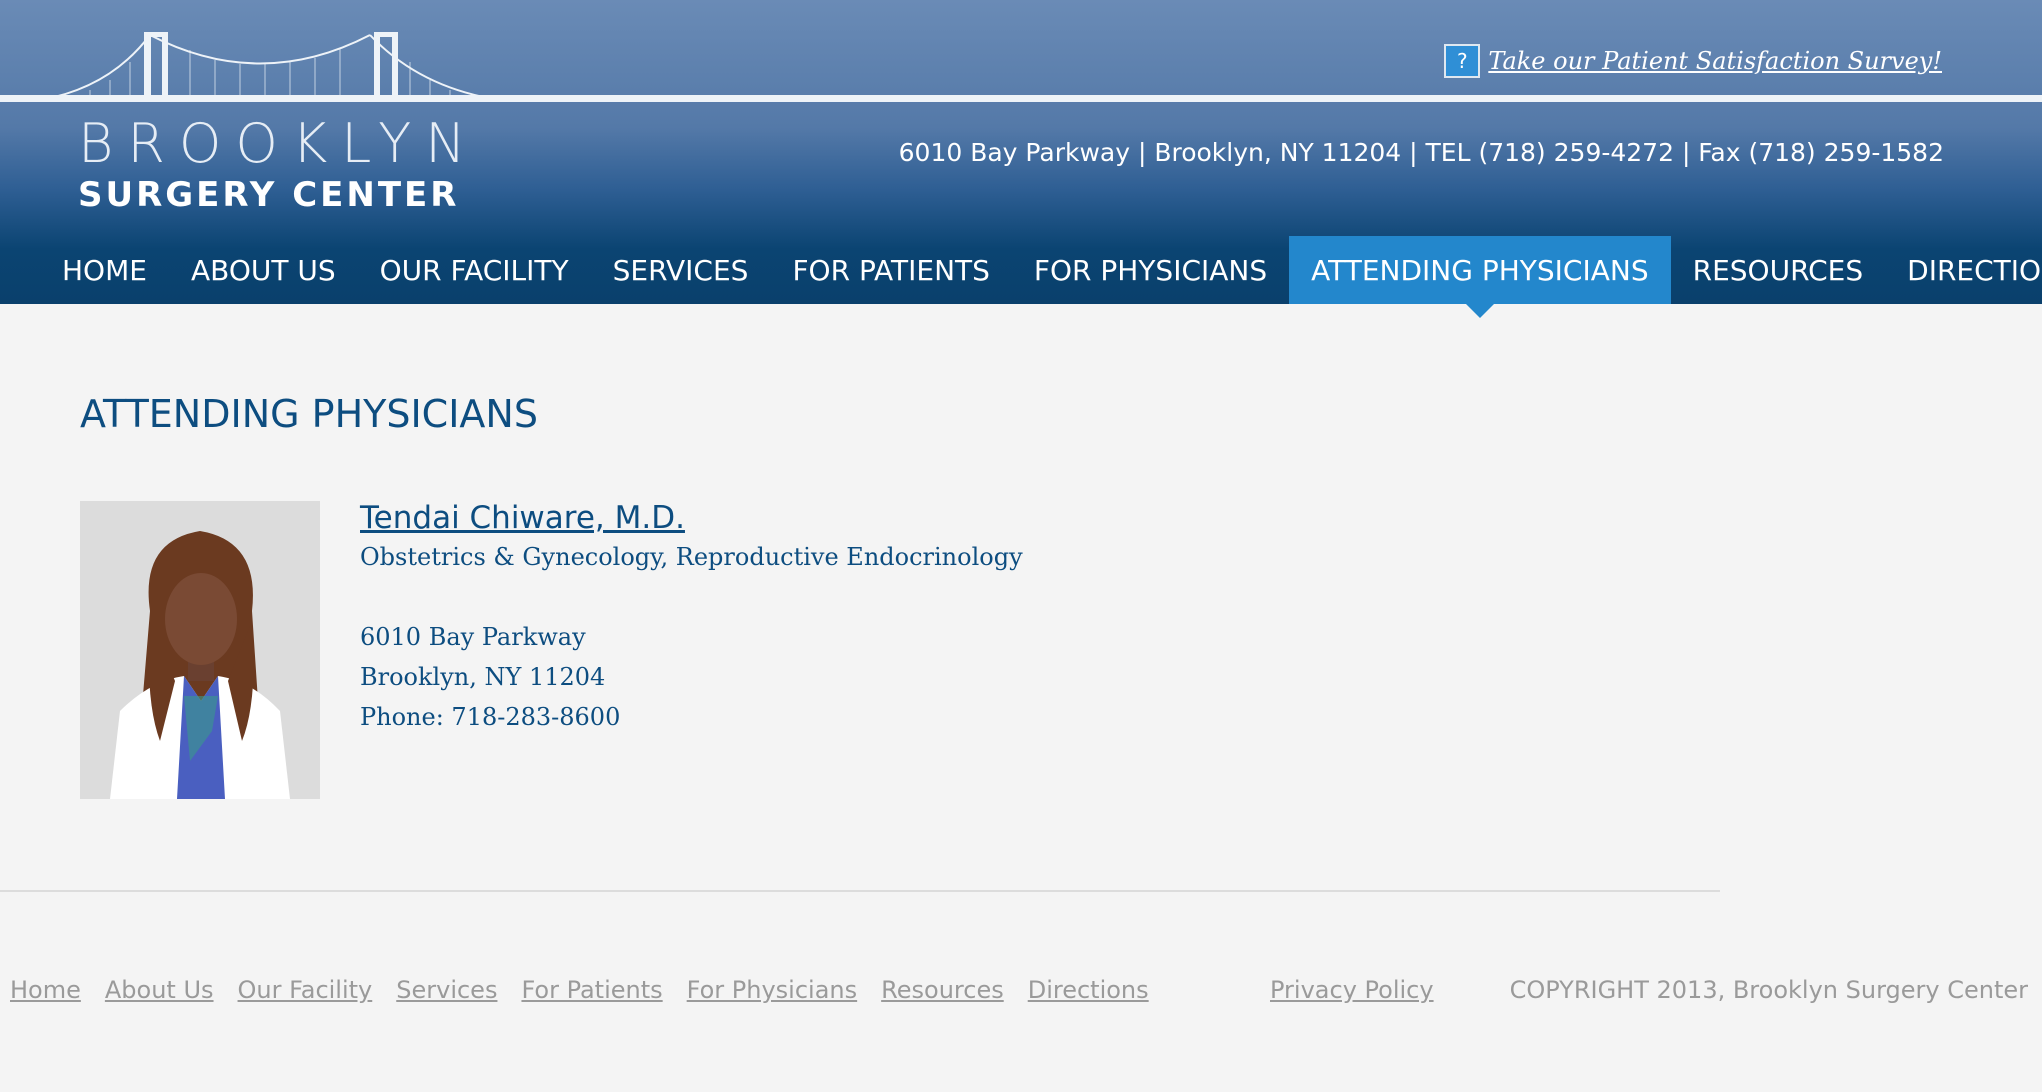 This screenshot has height=1092, width=2042. I want to click on footer-divider, so click(860, 891).